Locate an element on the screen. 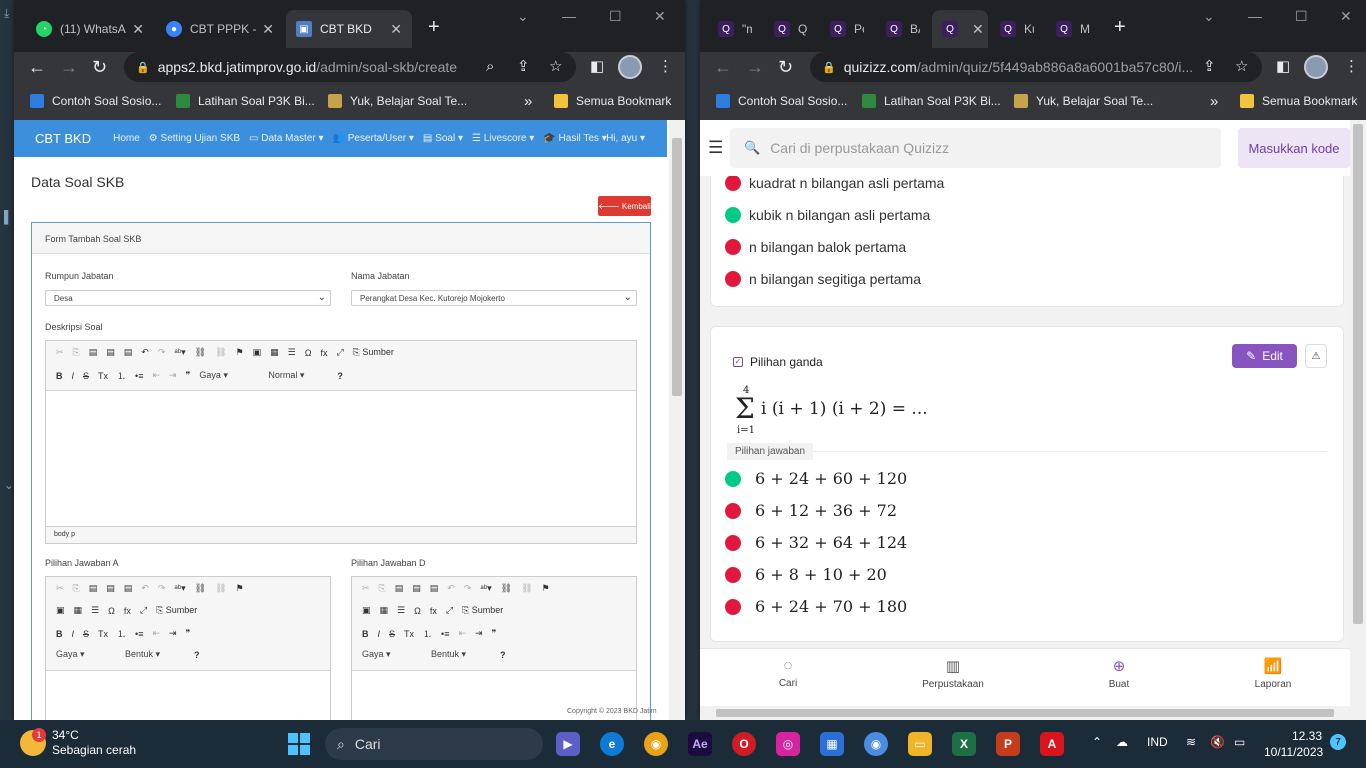  edit-button: ✎ Edit is located at coordinates (1264, 356).